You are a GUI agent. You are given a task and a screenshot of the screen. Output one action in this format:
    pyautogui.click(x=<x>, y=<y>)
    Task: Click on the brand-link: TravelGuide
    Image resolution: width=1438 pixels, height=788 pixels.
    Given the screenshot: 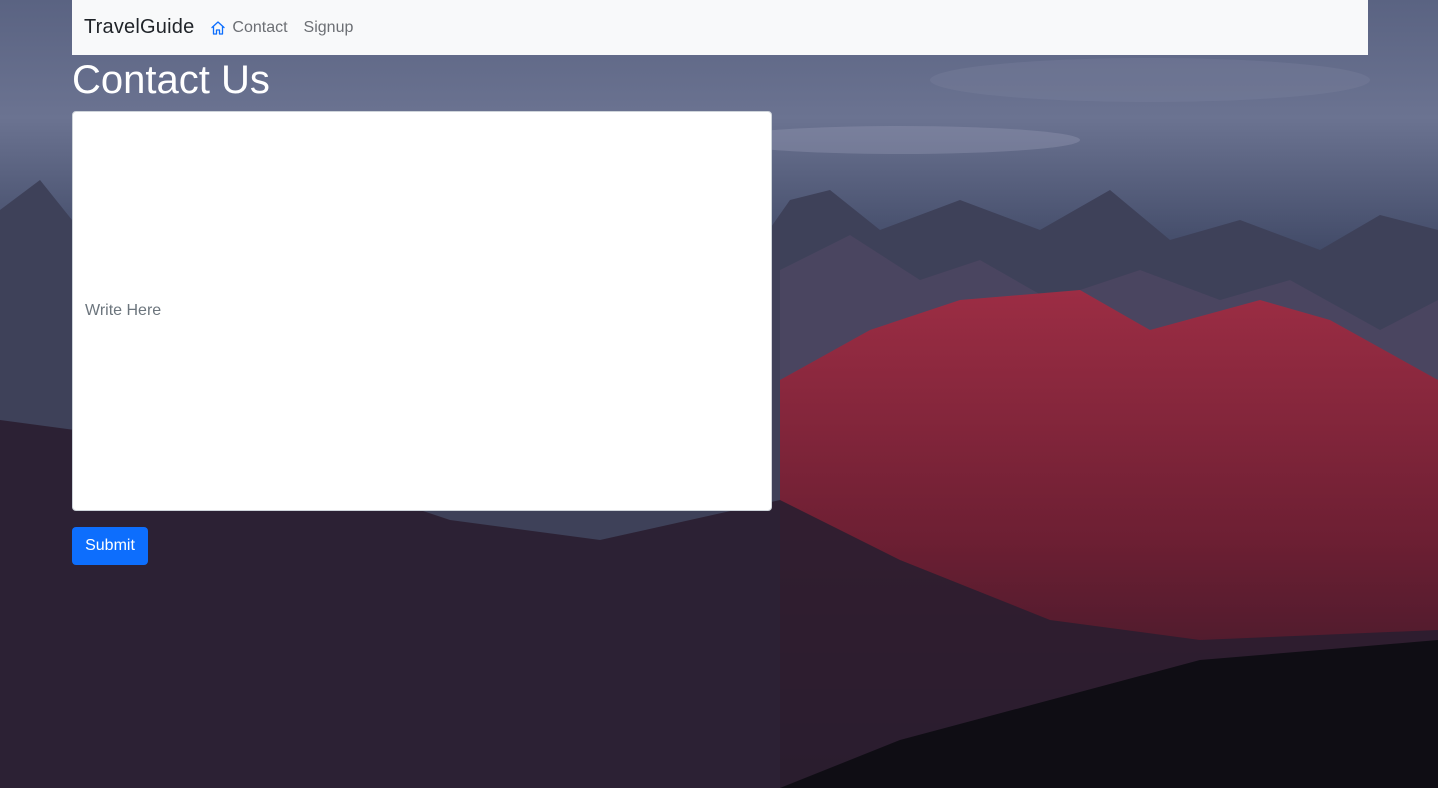 What is the action you would take?
    pyautogui.click(x=139, y=27)
    